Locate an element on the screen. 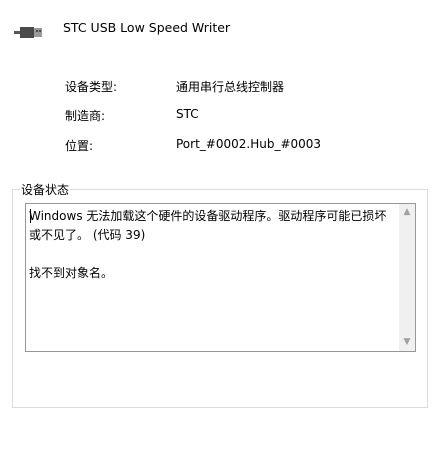 Image resolution: width=441 pixels, height=463 pixels. device-status-title: 设备状态 is located at coordinates (45, 189).